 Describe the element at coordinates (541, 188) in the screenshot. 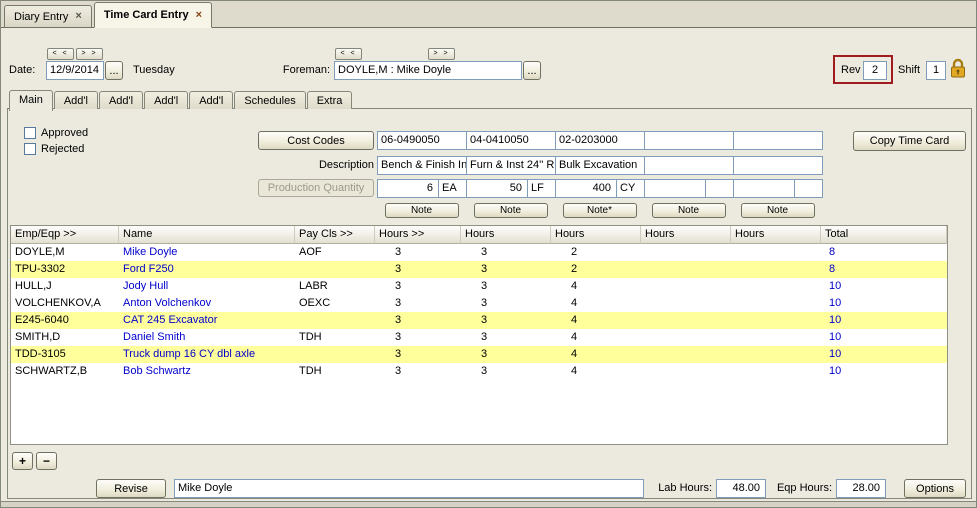

I see `uom-field: LF` at that location.